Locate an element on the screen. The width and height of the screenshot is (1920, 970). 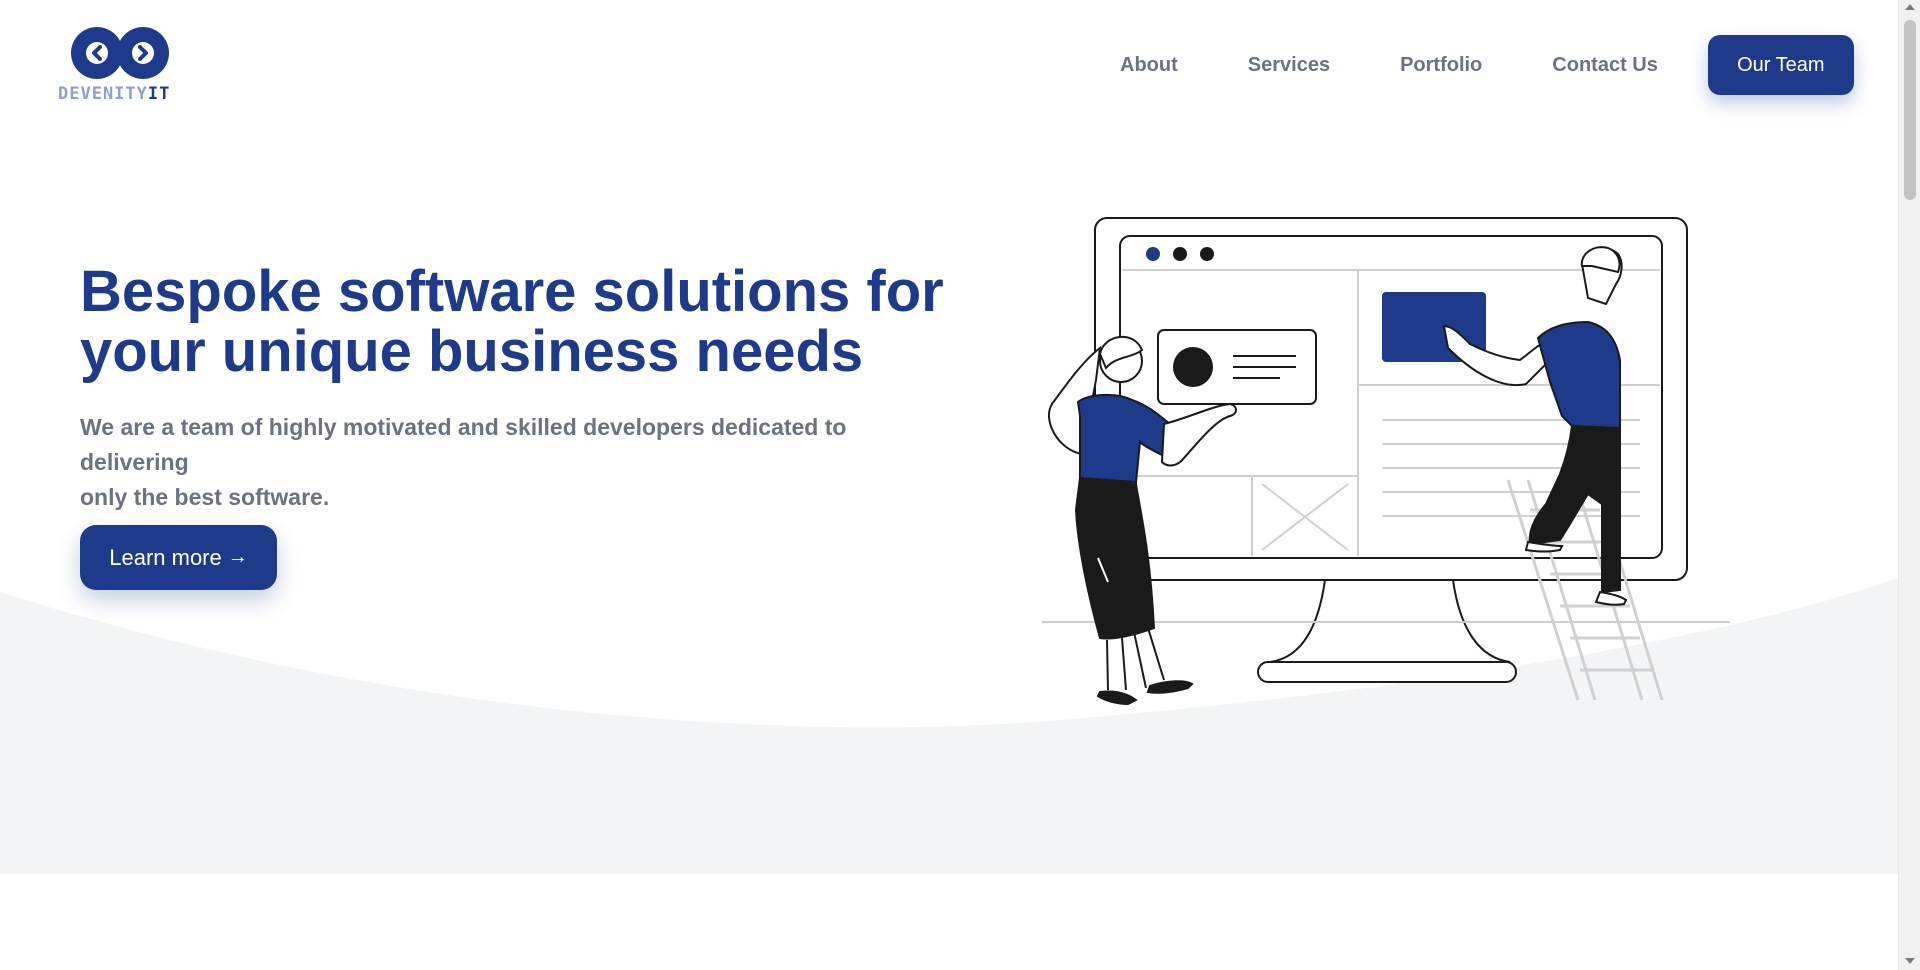
profile-card is located at coordinates (1237, 367).